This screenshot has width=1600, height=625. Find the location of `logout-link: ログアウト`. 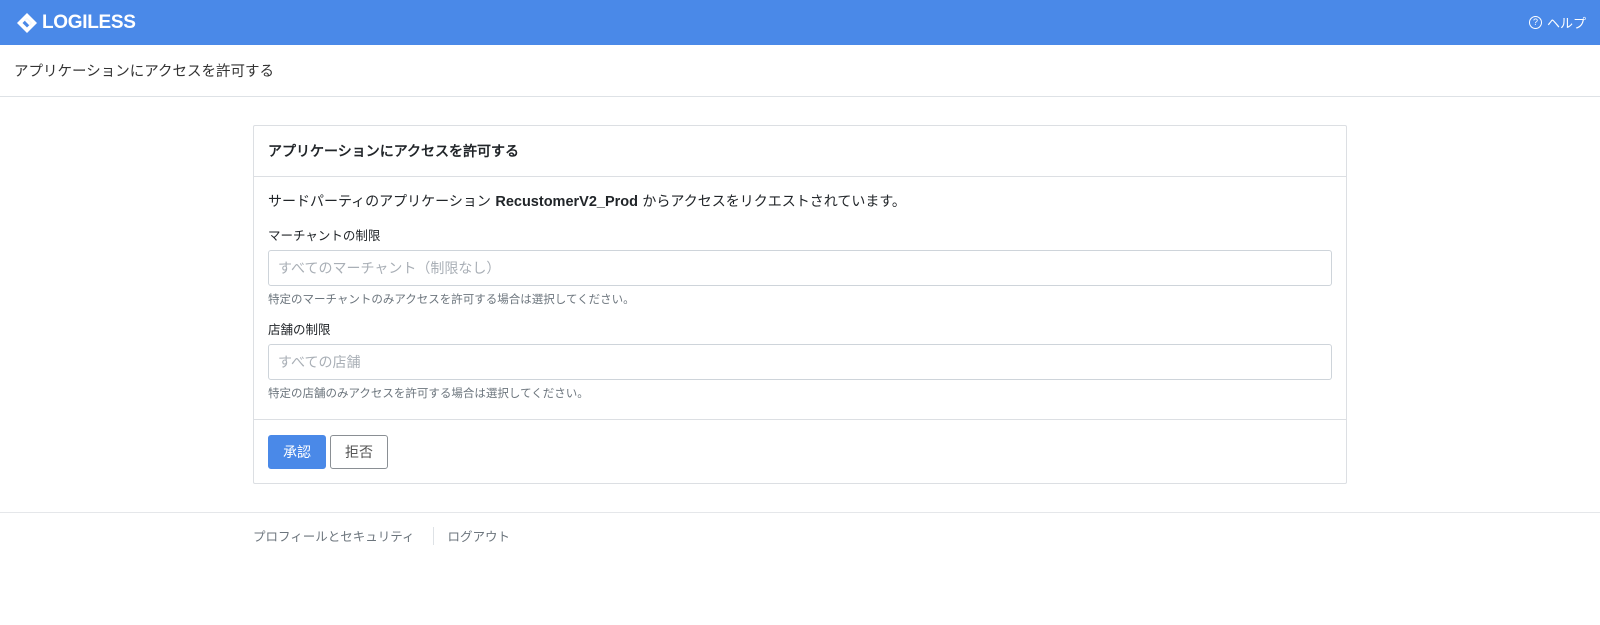

logout-link: ログアウト is located at coordinates (479, 535).